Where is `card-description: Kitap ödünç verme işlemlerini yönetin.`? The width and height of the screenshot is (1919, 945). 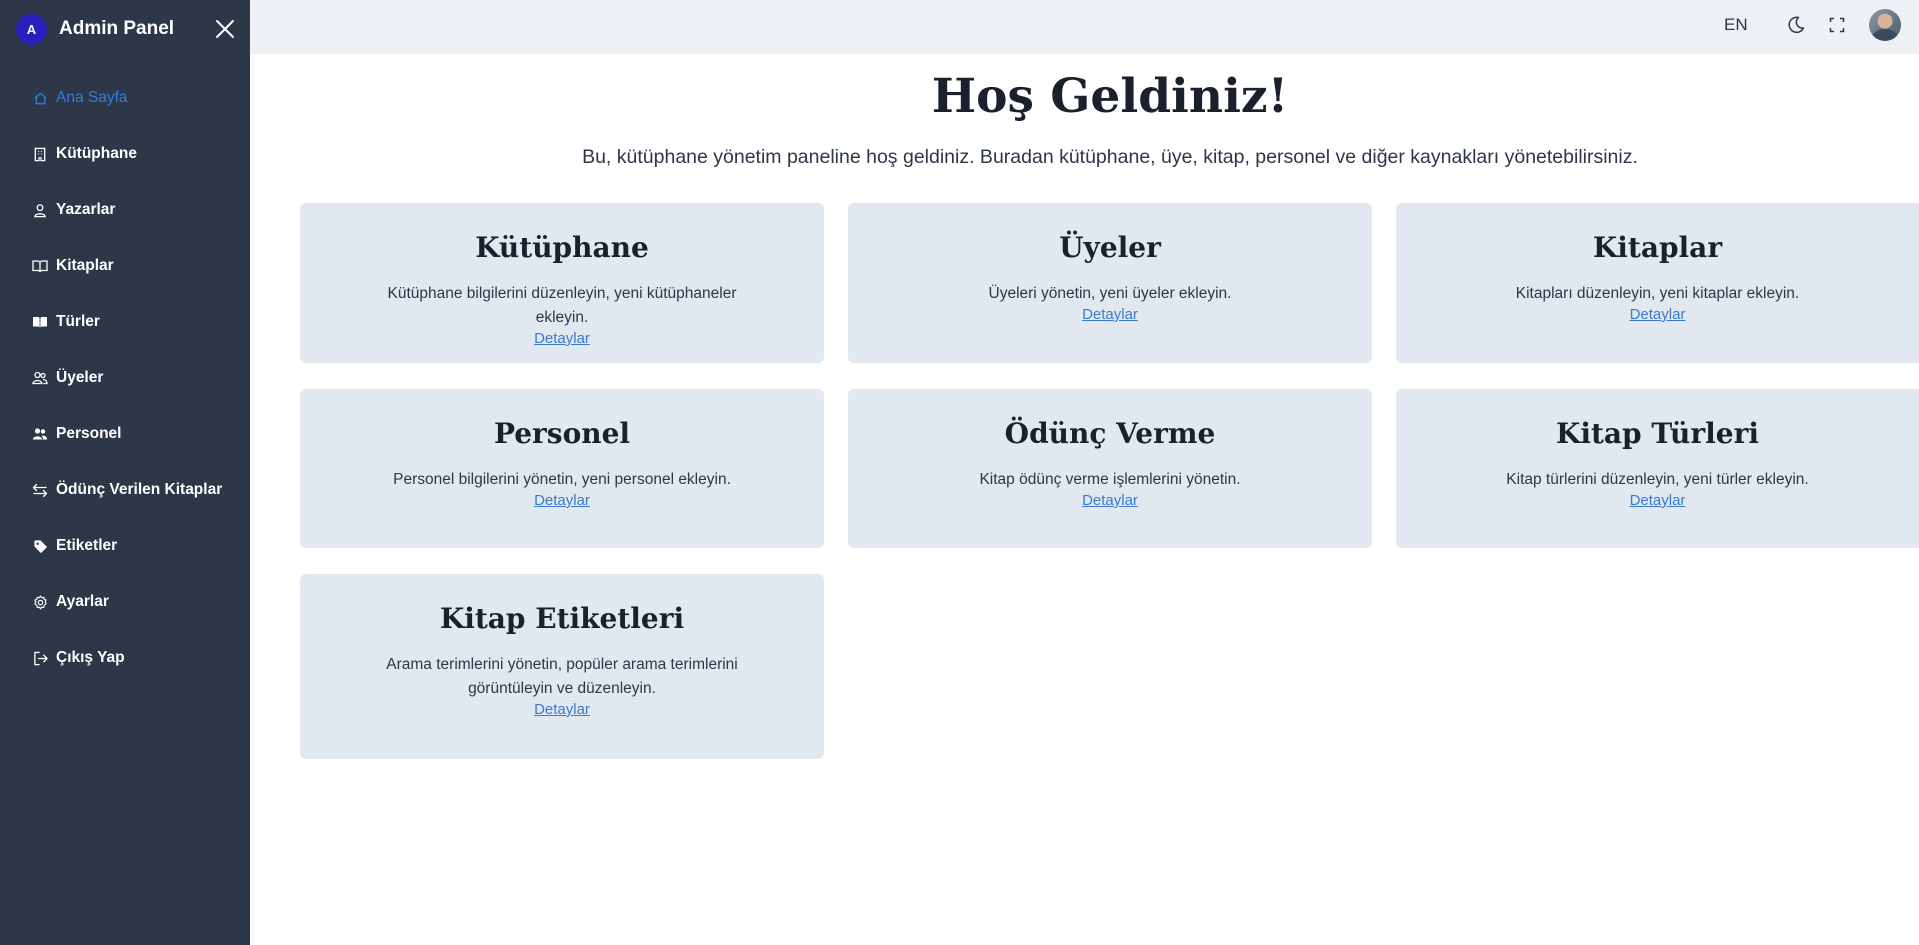 card-description: Kitap ödünç verme işlemlerini yönetin. is located at coordinates (1110, 479).